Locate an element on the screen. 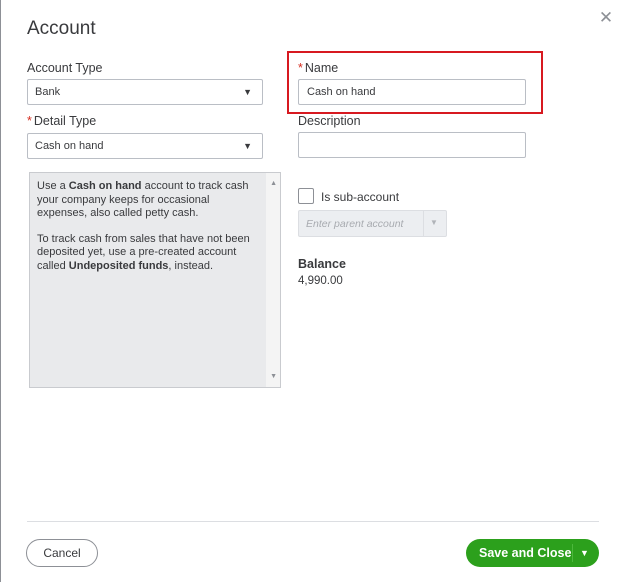  save-and-close-button-group: Save and Close ▼ is located at coordinates (532, 553).